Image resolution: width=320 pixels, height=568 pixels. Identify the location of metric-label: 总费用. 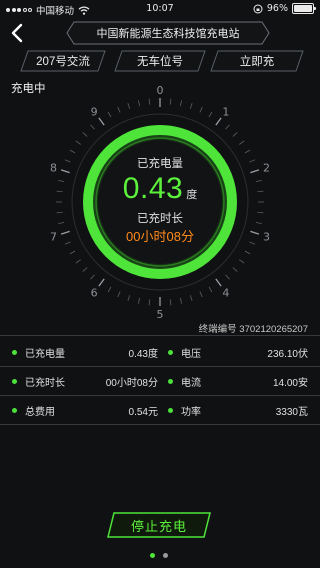
(33, 410).